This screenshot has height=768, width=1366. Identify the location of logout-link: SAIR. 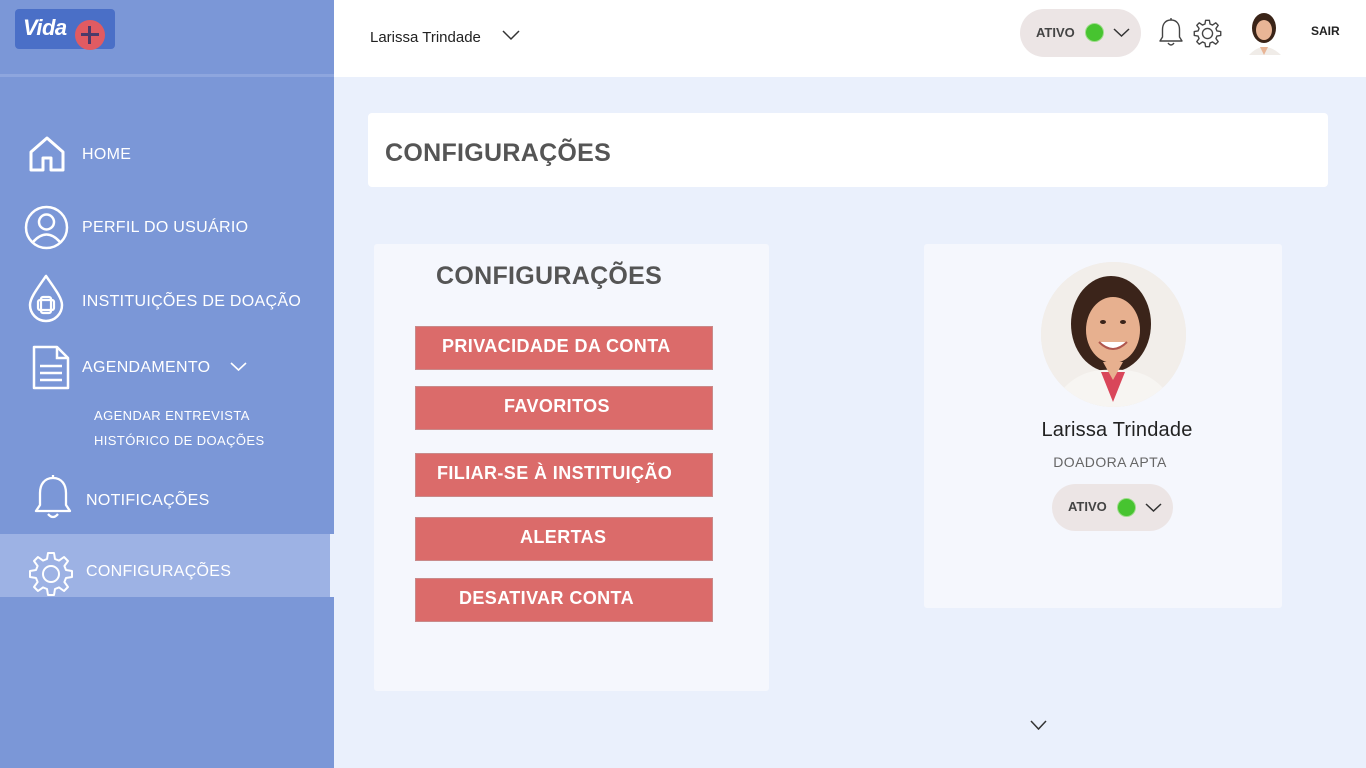
(1325, 31).